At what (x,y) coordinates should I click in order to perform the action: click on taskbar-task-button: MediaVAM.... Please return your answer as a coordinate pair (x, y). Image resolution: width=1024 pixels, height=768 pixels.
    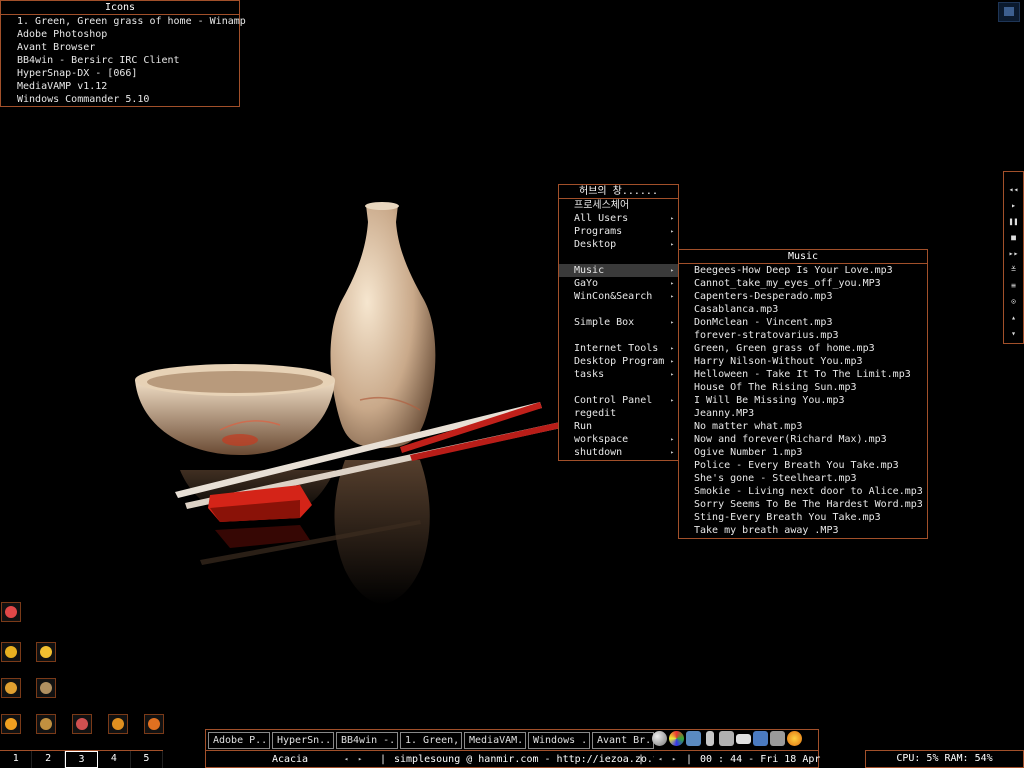
    Looking at the image, I should click on (495, 740).